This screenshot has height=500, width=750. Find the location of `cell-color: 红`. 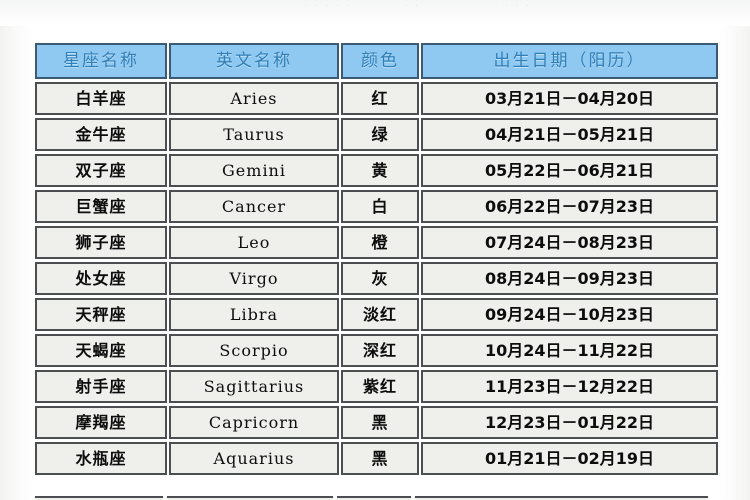

cell-color: 红 is located at coordinates (380, 98).